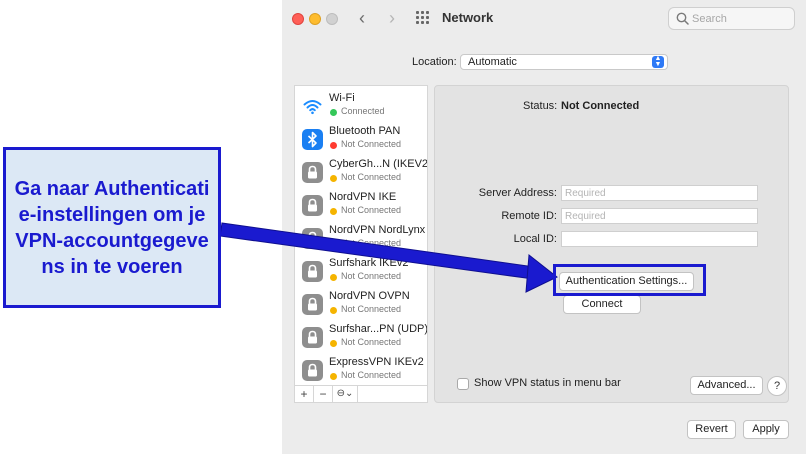 This screenshot has width=806, height=454. What do you see at coordinates (682, 18) in the screenshot?
I see `search-icon` at bounding box center [682, 18].